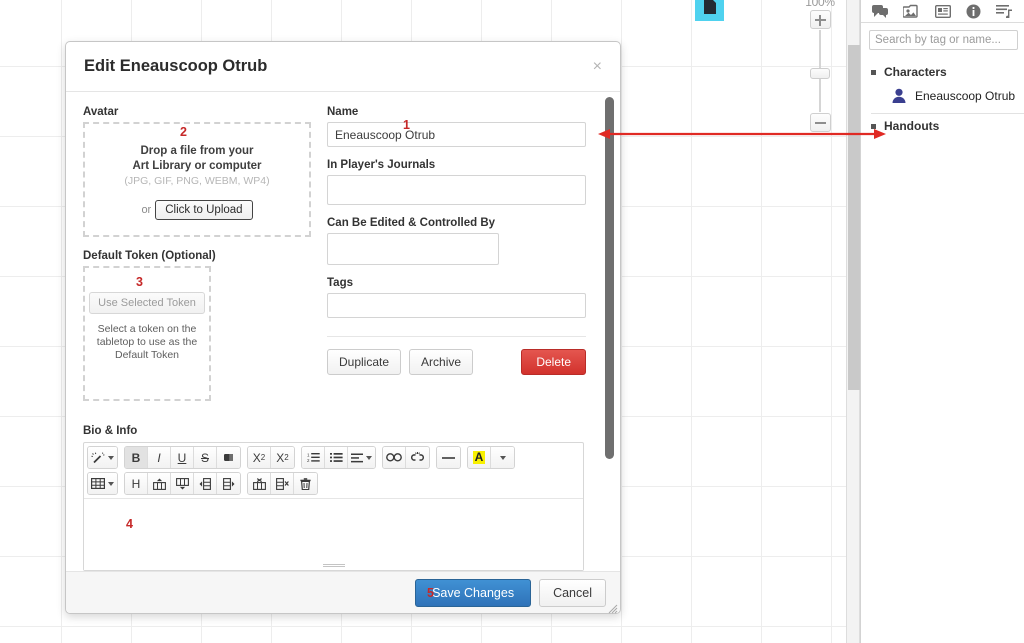 The width and height of the screenshot is (1024, 643). I want to click on insert-row-below-button, so click(182, 483).